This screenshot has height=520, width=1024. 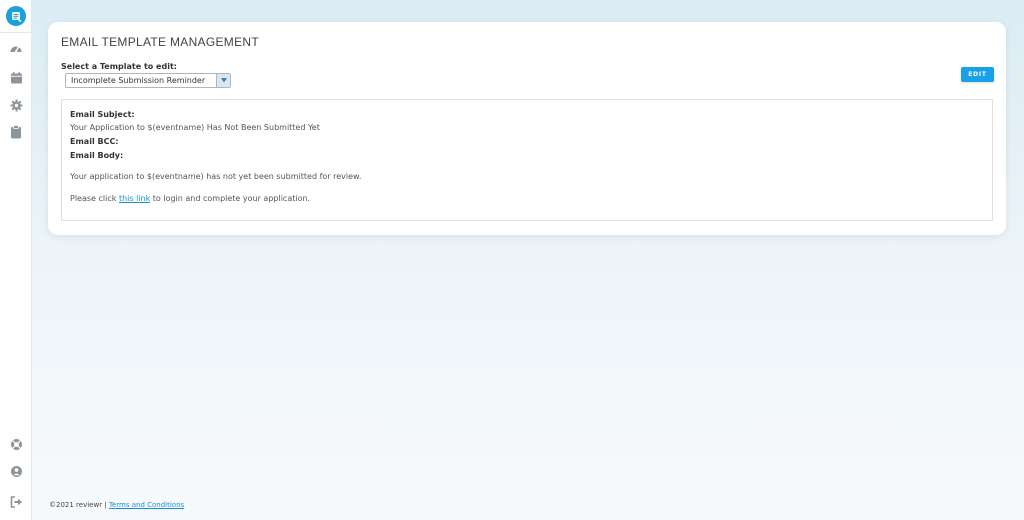 What do you see at coordinates (223, 80) in the screenshot?
I see `chevron-down-icon` at bounding box center [223, 80].